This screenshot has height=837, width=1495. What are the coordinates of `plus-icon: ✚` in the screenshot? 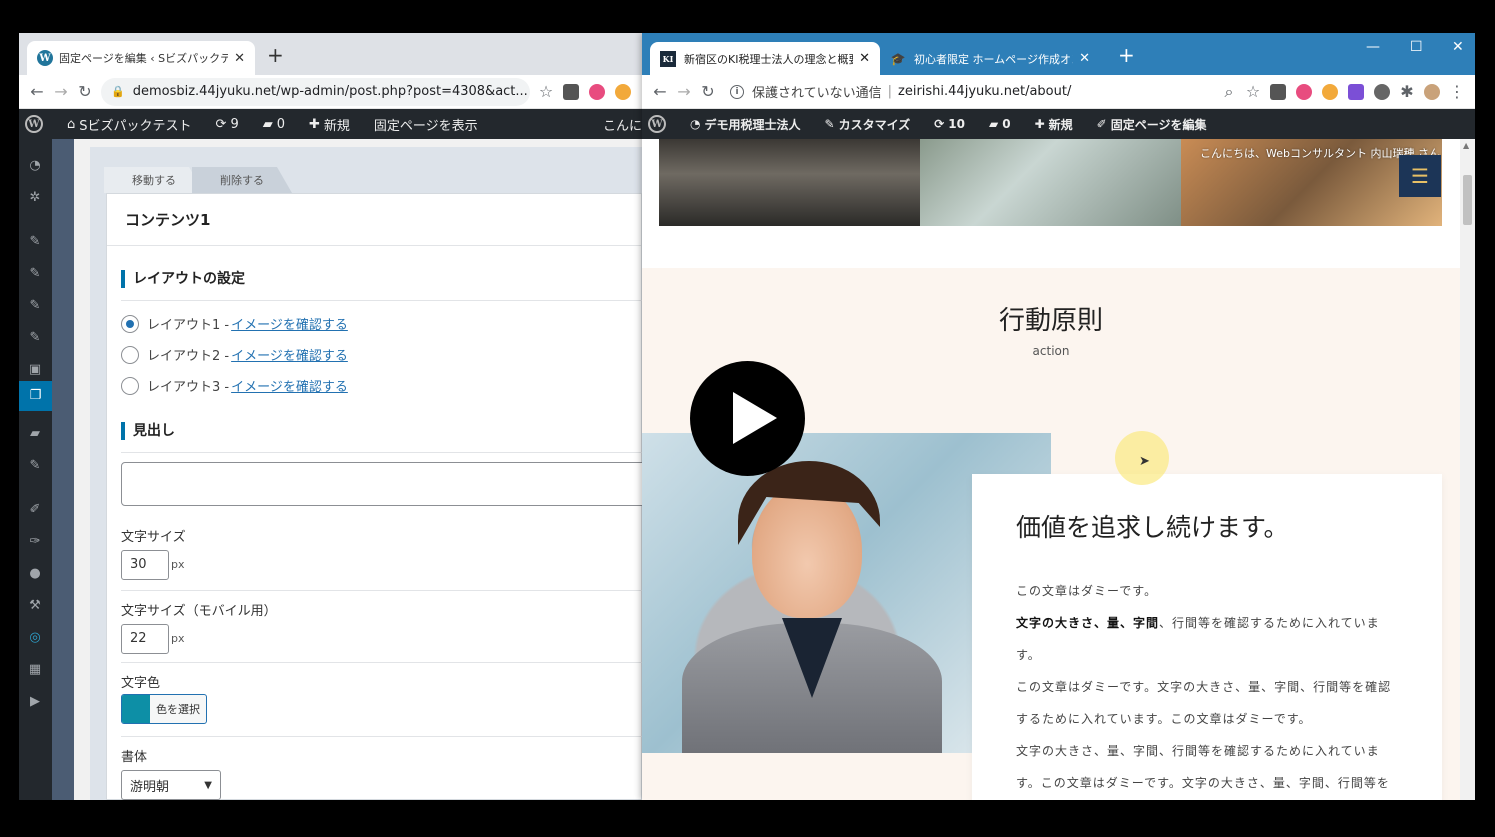 It's located at (1039, 124).